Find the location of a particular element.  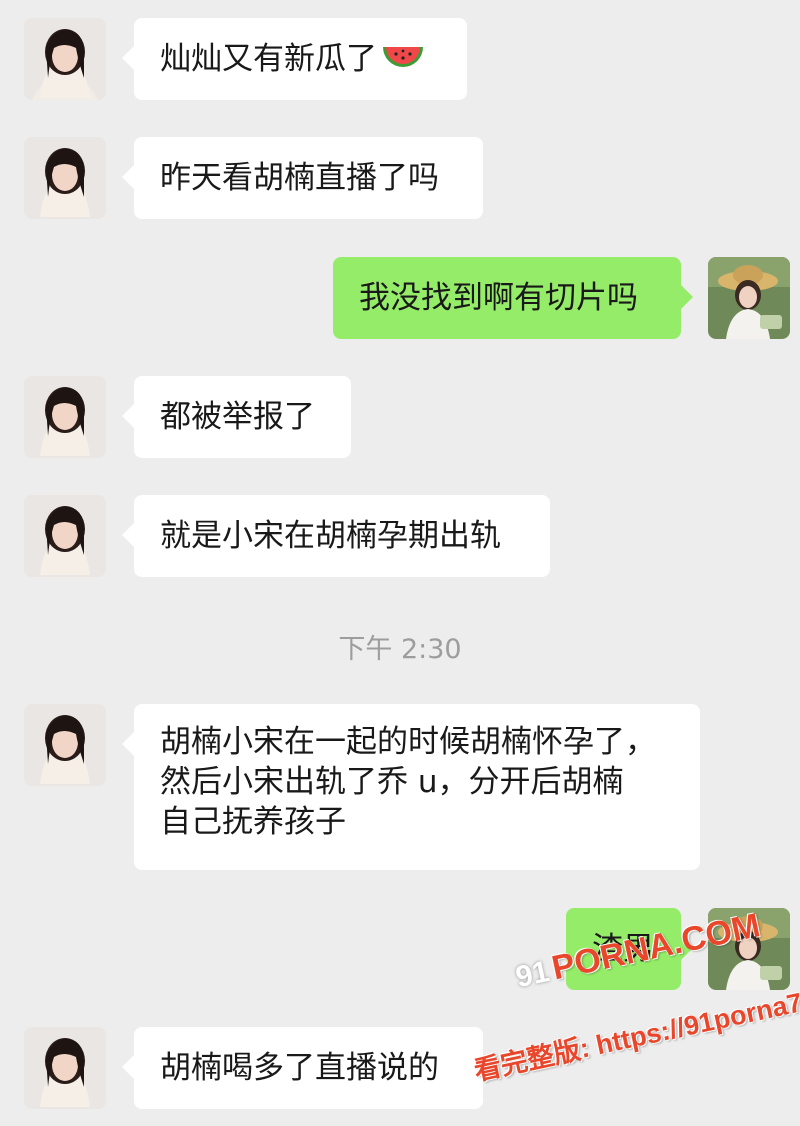

message-bubble-4: 都被举报了 is located at coordinates (236, 417).